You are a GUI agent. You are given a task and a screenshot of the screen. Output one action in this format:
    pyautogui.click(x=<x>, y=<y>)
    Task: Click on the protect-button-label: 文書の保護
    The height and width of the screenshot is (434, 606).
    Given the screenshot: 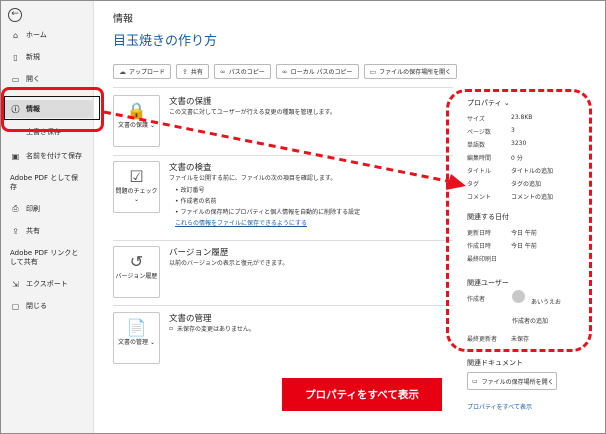 What is the action you would take?
    pyautogui.click(x=133, y=125)
    